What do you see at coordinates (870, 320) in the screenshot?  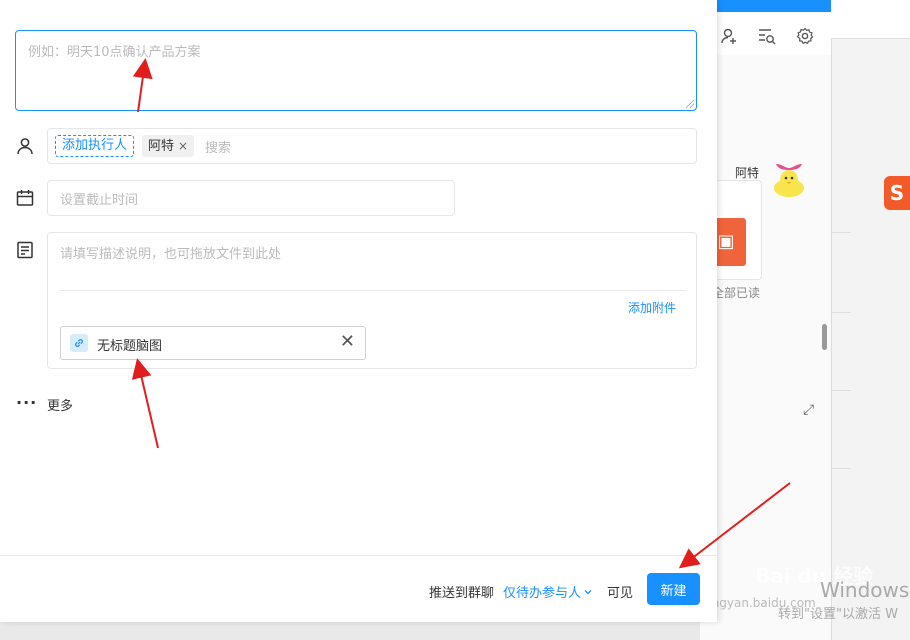 I see `bg-right-panel` at bounding box center [870, 320].